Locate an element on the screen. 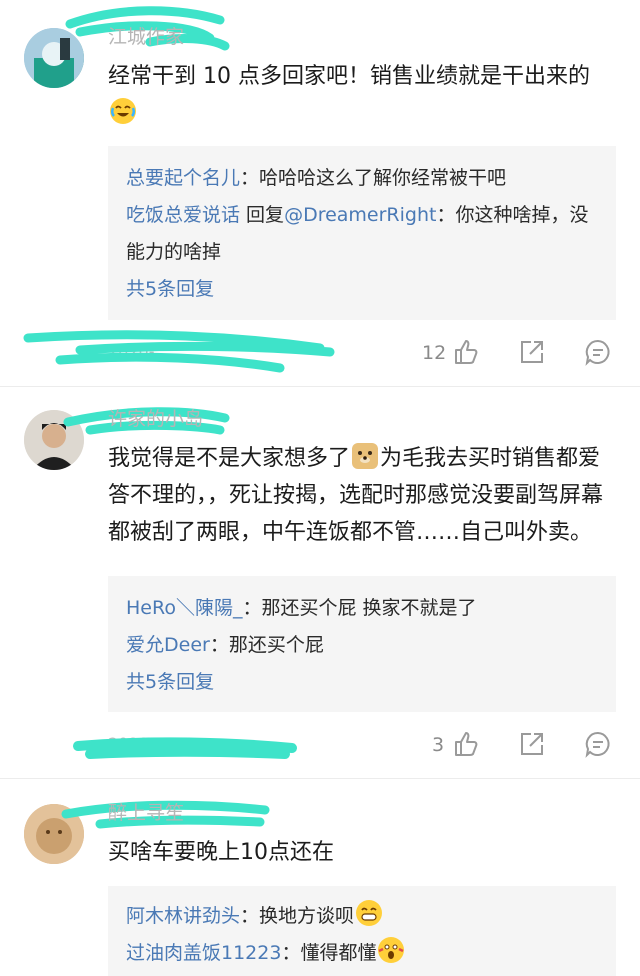  reply-text: ：懂得都懂 is located at coordinates (329, 953).